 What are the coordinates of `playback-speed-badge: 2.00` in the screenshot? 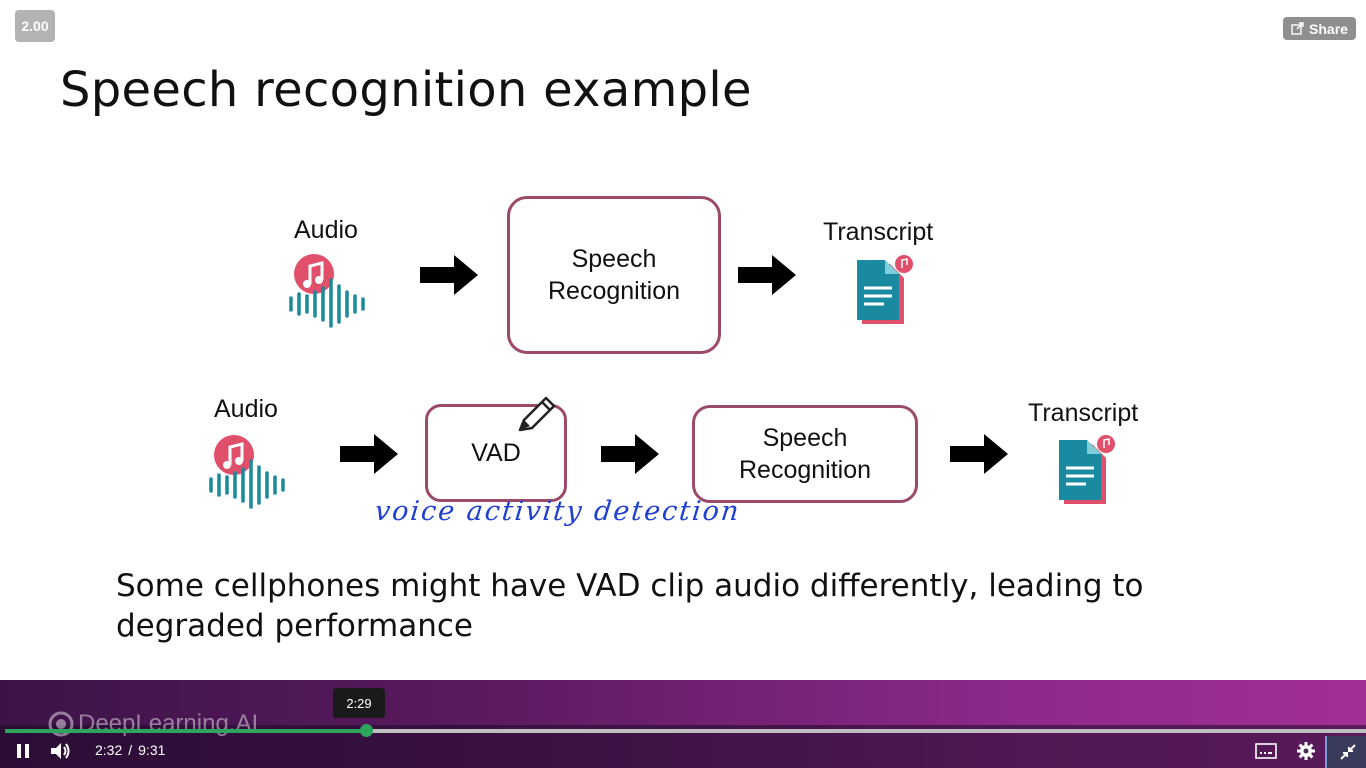 It's located at (35, 26).